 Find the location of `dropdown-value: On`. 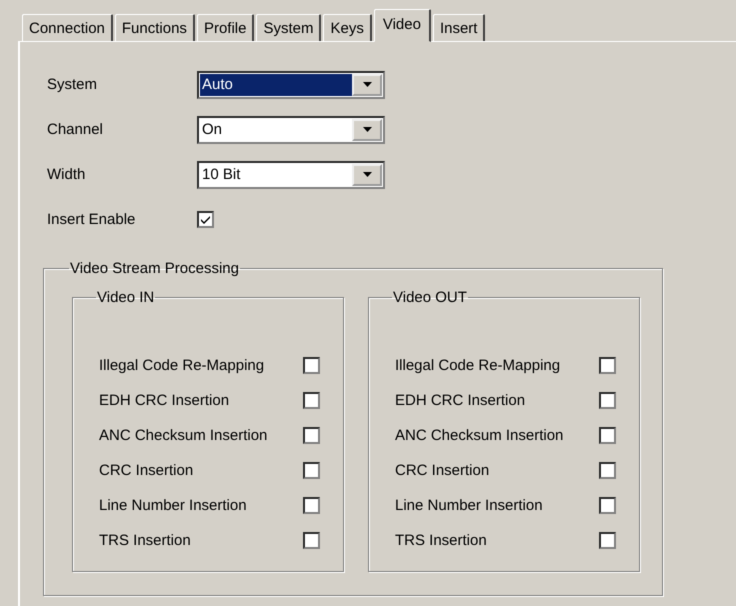

dropdown-value: On is located at coordinates (212, 130).